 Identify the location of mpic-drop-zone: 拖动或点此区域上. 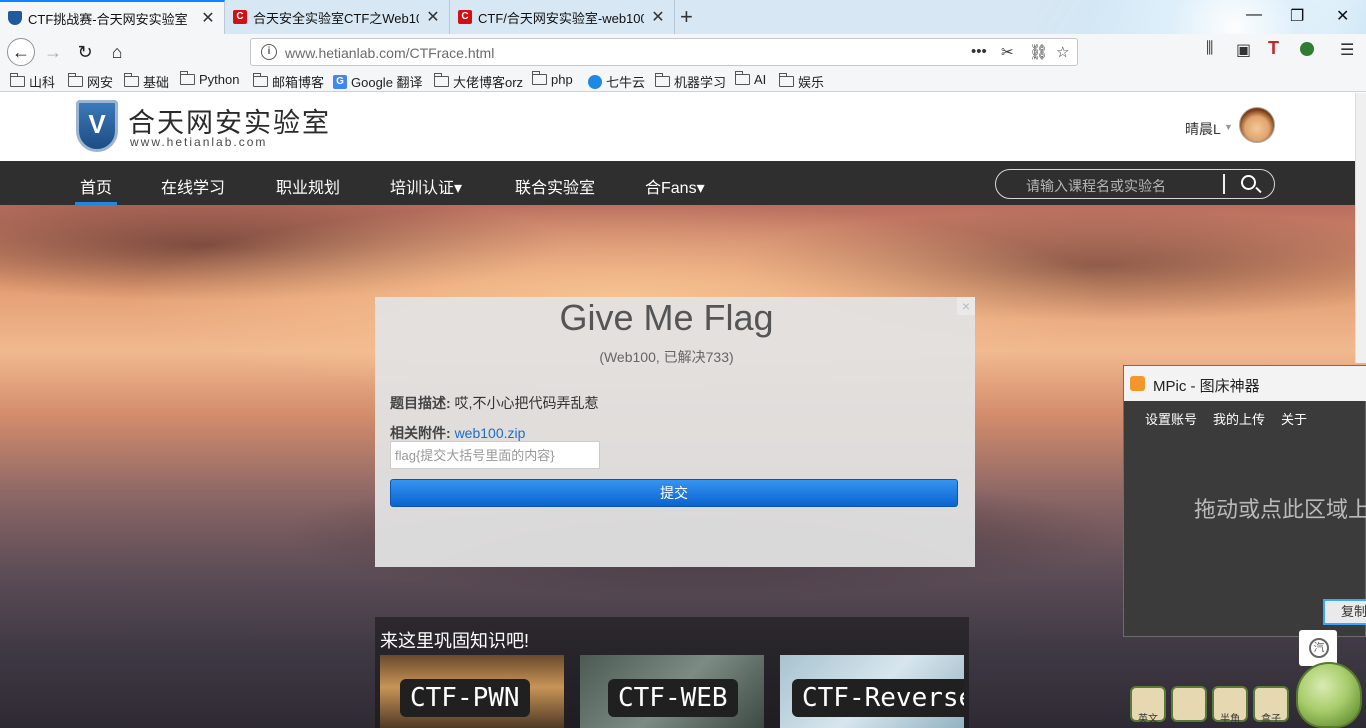
(1280, 508).